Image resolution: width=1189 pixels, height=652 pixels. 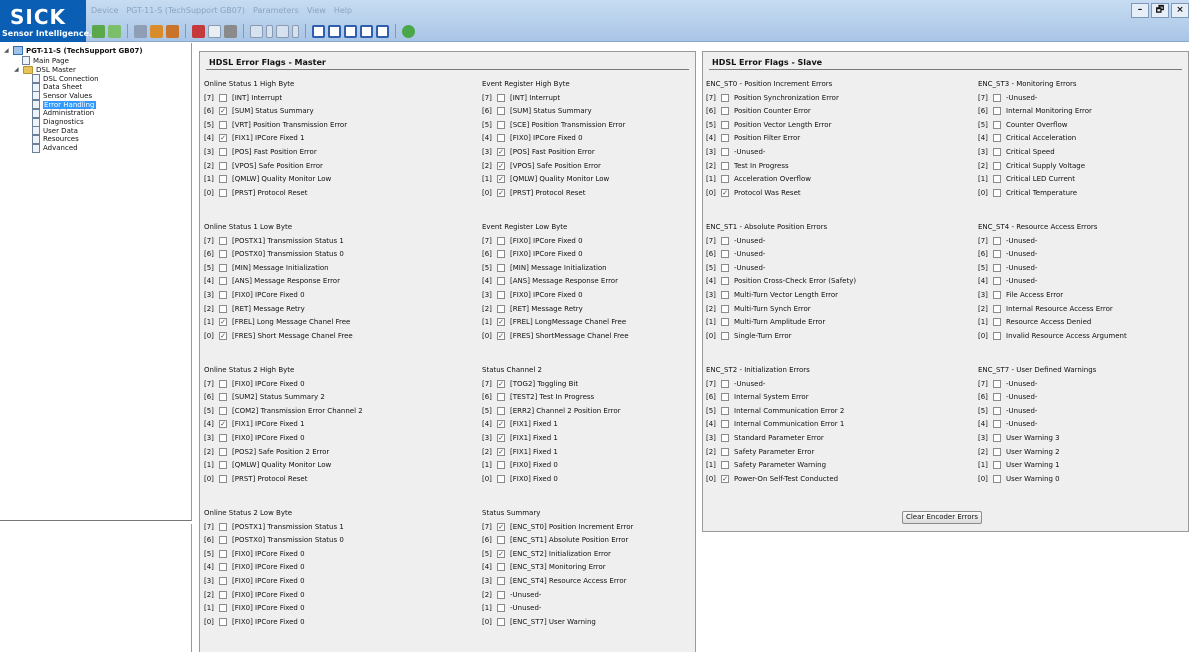 I want to click on forward-arrow-icon, so click(x=114, y=31).